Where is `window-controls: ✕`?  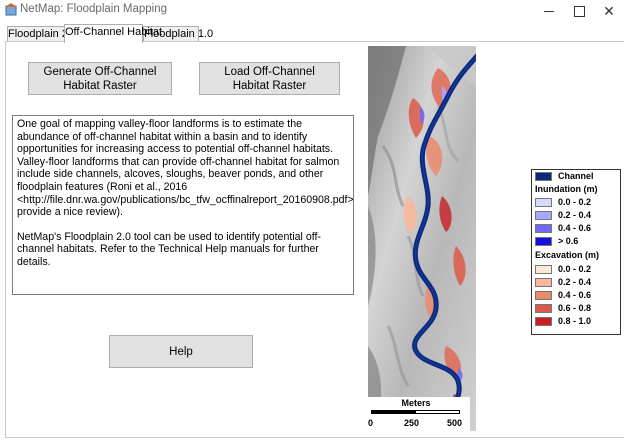 window-controls: ✕ is located at coordinates (579, 11).